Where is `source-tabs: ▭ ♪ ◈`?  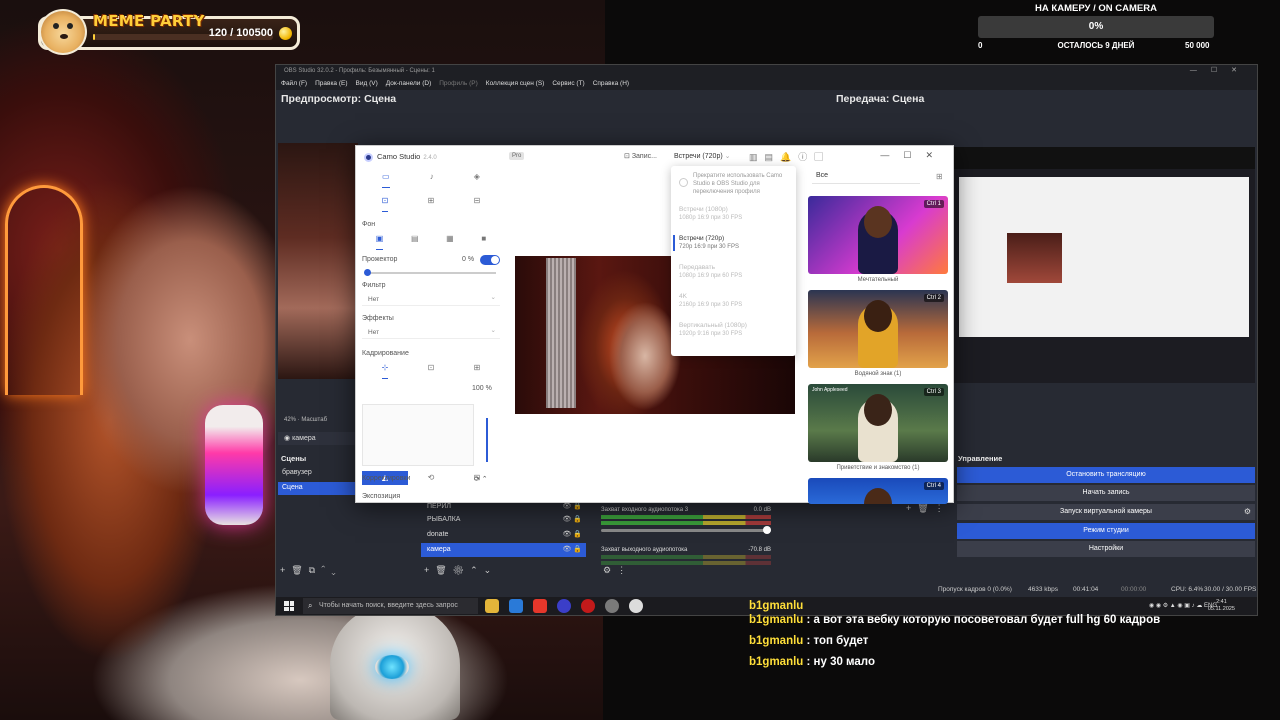
source-tabs: ▭ ♪ ◈ is located at coordinates (431, 180).